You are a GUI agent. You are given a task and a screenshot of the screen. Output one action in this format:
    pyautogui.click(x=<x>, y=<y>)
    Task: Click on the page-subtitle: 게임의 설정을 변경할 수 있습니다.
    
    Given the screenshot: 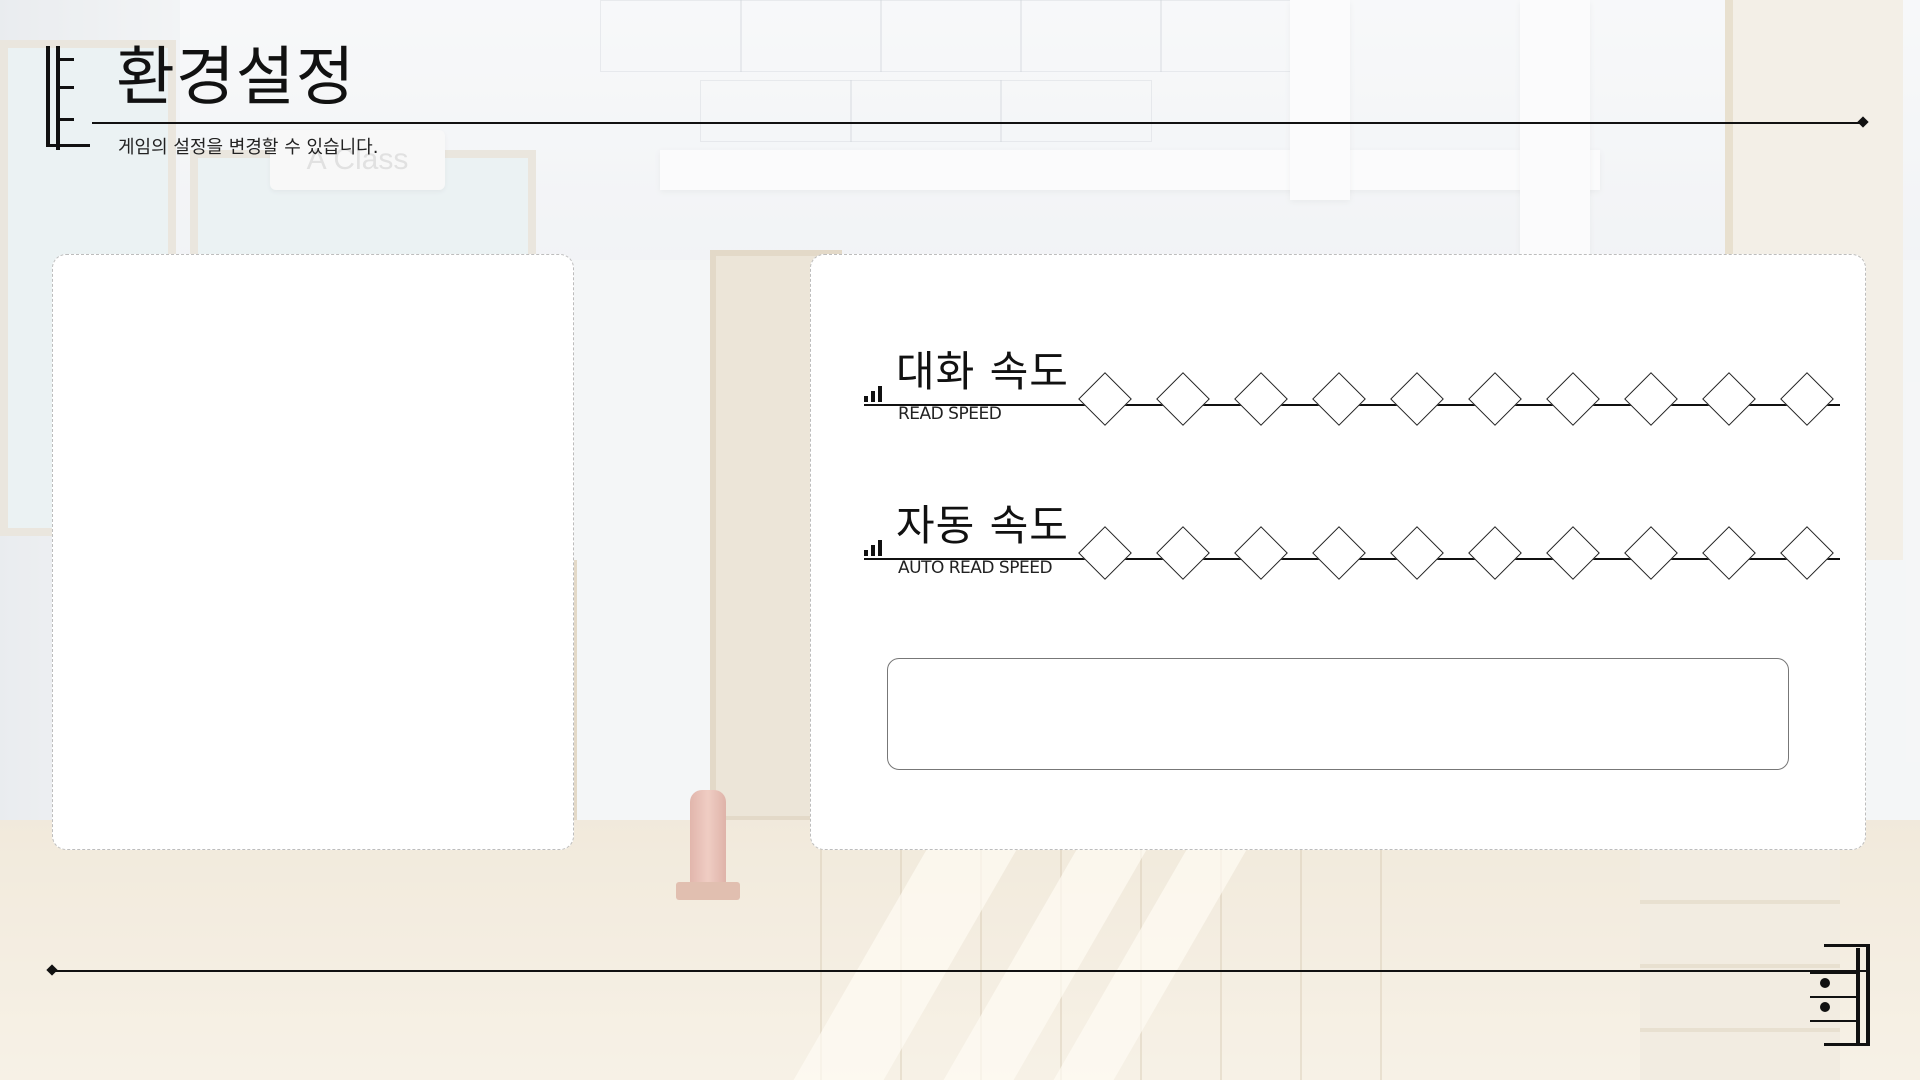 What is the action you would take?
    pyautogui.click(x=248, y=147)
    